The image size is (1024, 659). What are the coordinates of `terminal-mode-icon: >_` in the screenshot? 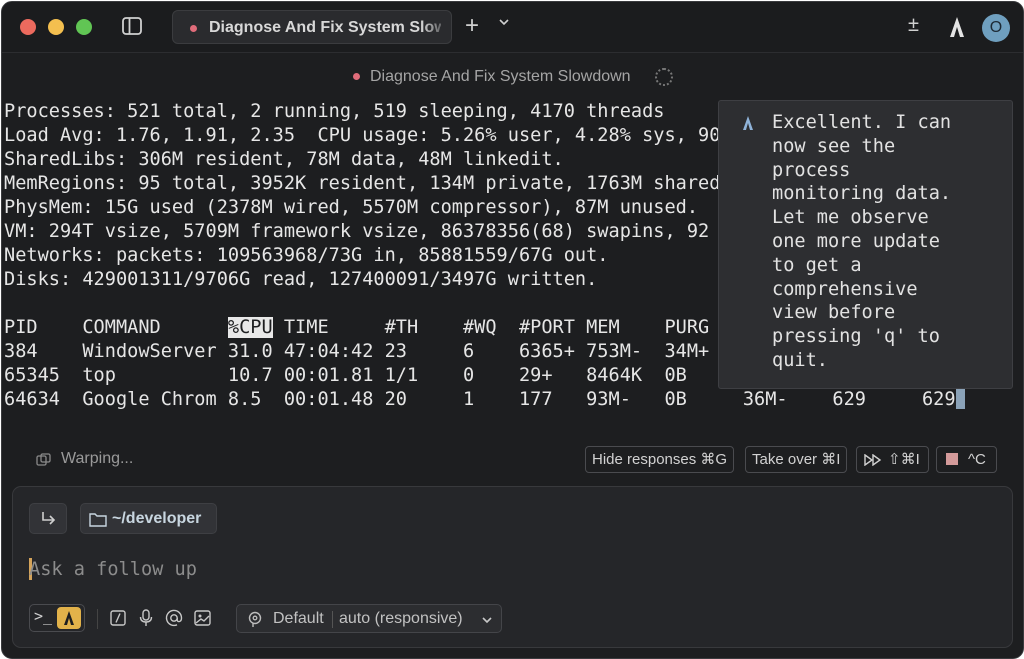 It's located at (43, 616).